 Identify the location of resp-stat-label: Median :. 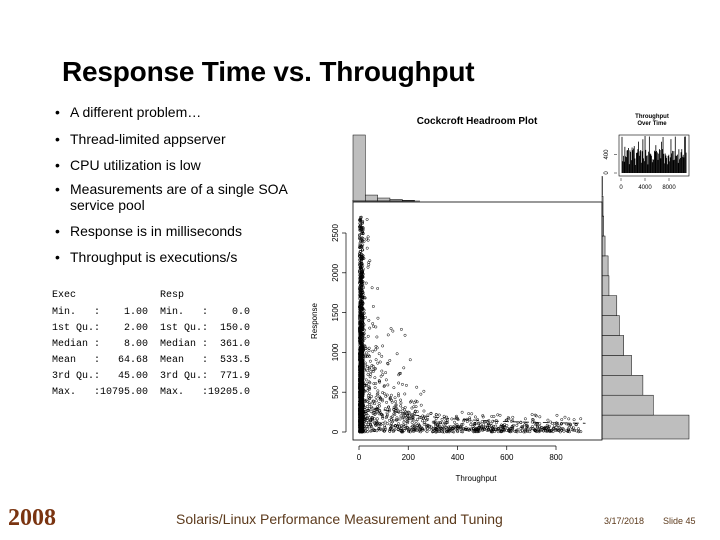
(184, 344).